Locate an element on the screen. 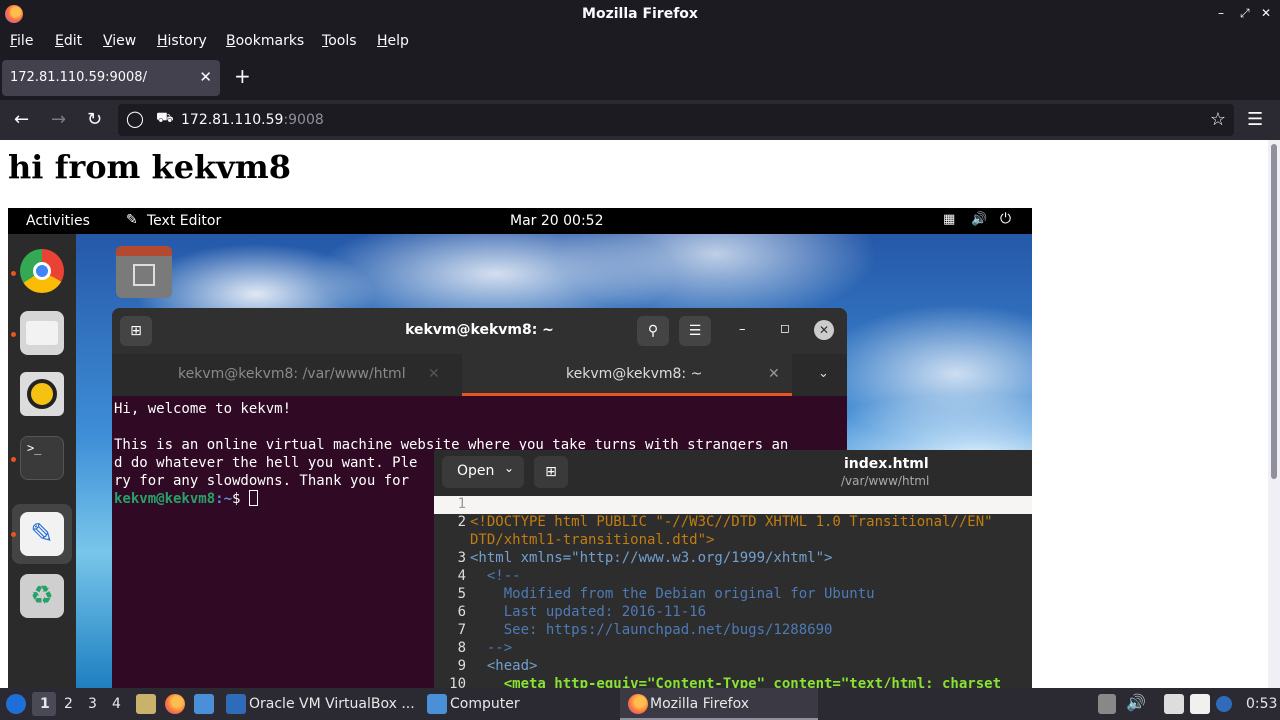  open-button-label: Open is located at coordinates (476, 471).